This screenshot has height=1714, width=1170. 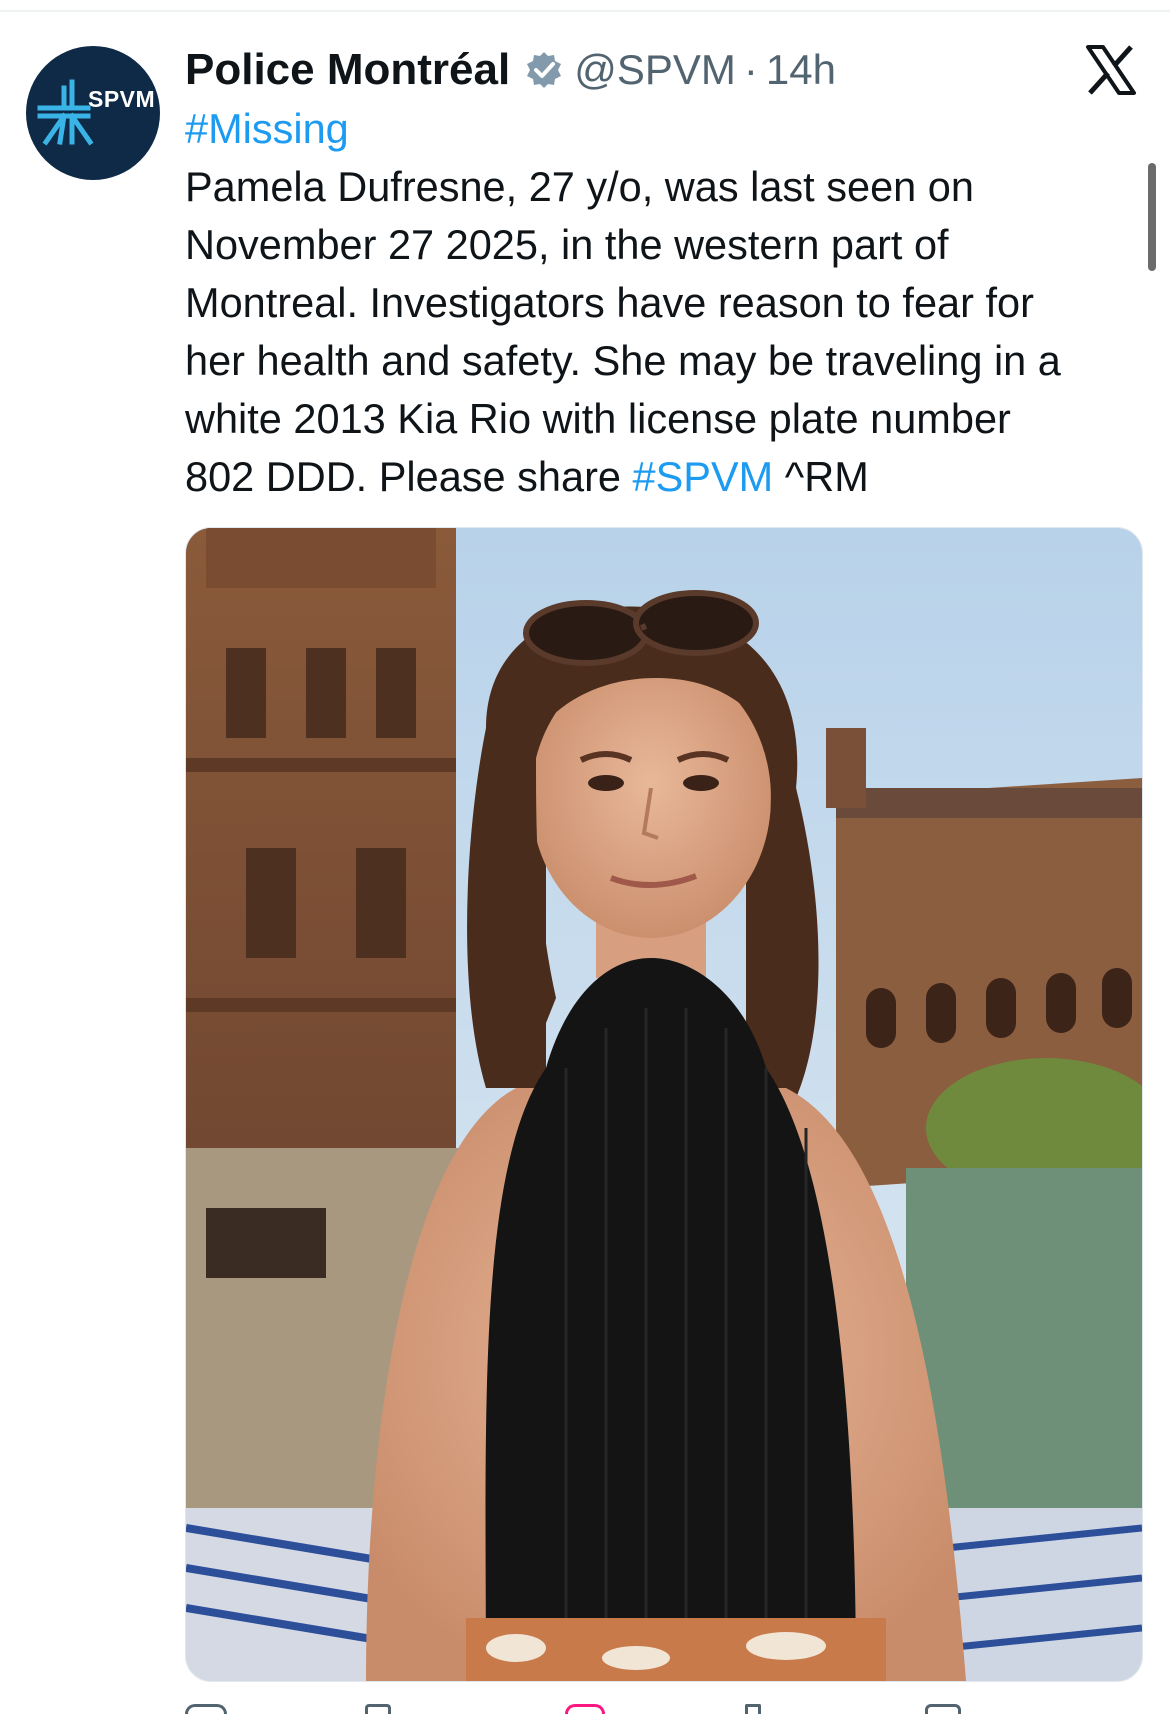 I want to click on repost-icon, so click(x=378, y=1709).